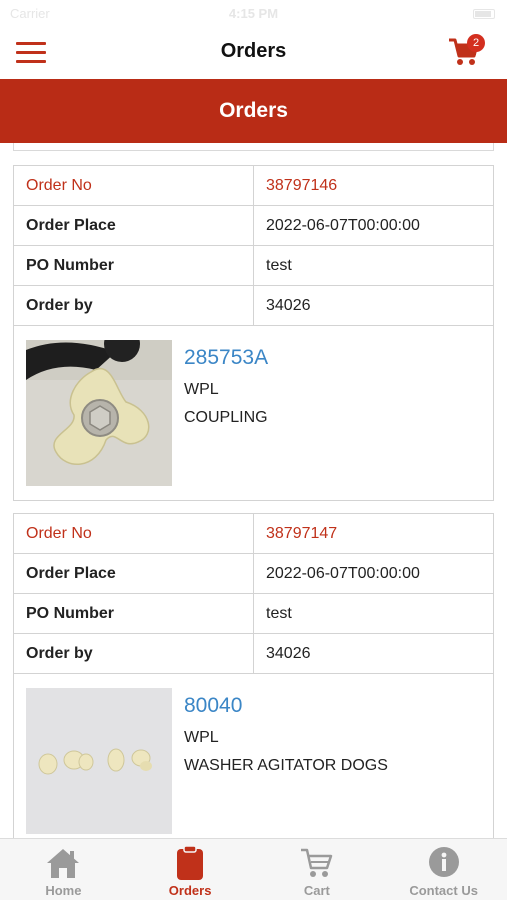  I want to click on bottom-tab-bar: Home Orders Cart Contact Us, so click(253, 869).